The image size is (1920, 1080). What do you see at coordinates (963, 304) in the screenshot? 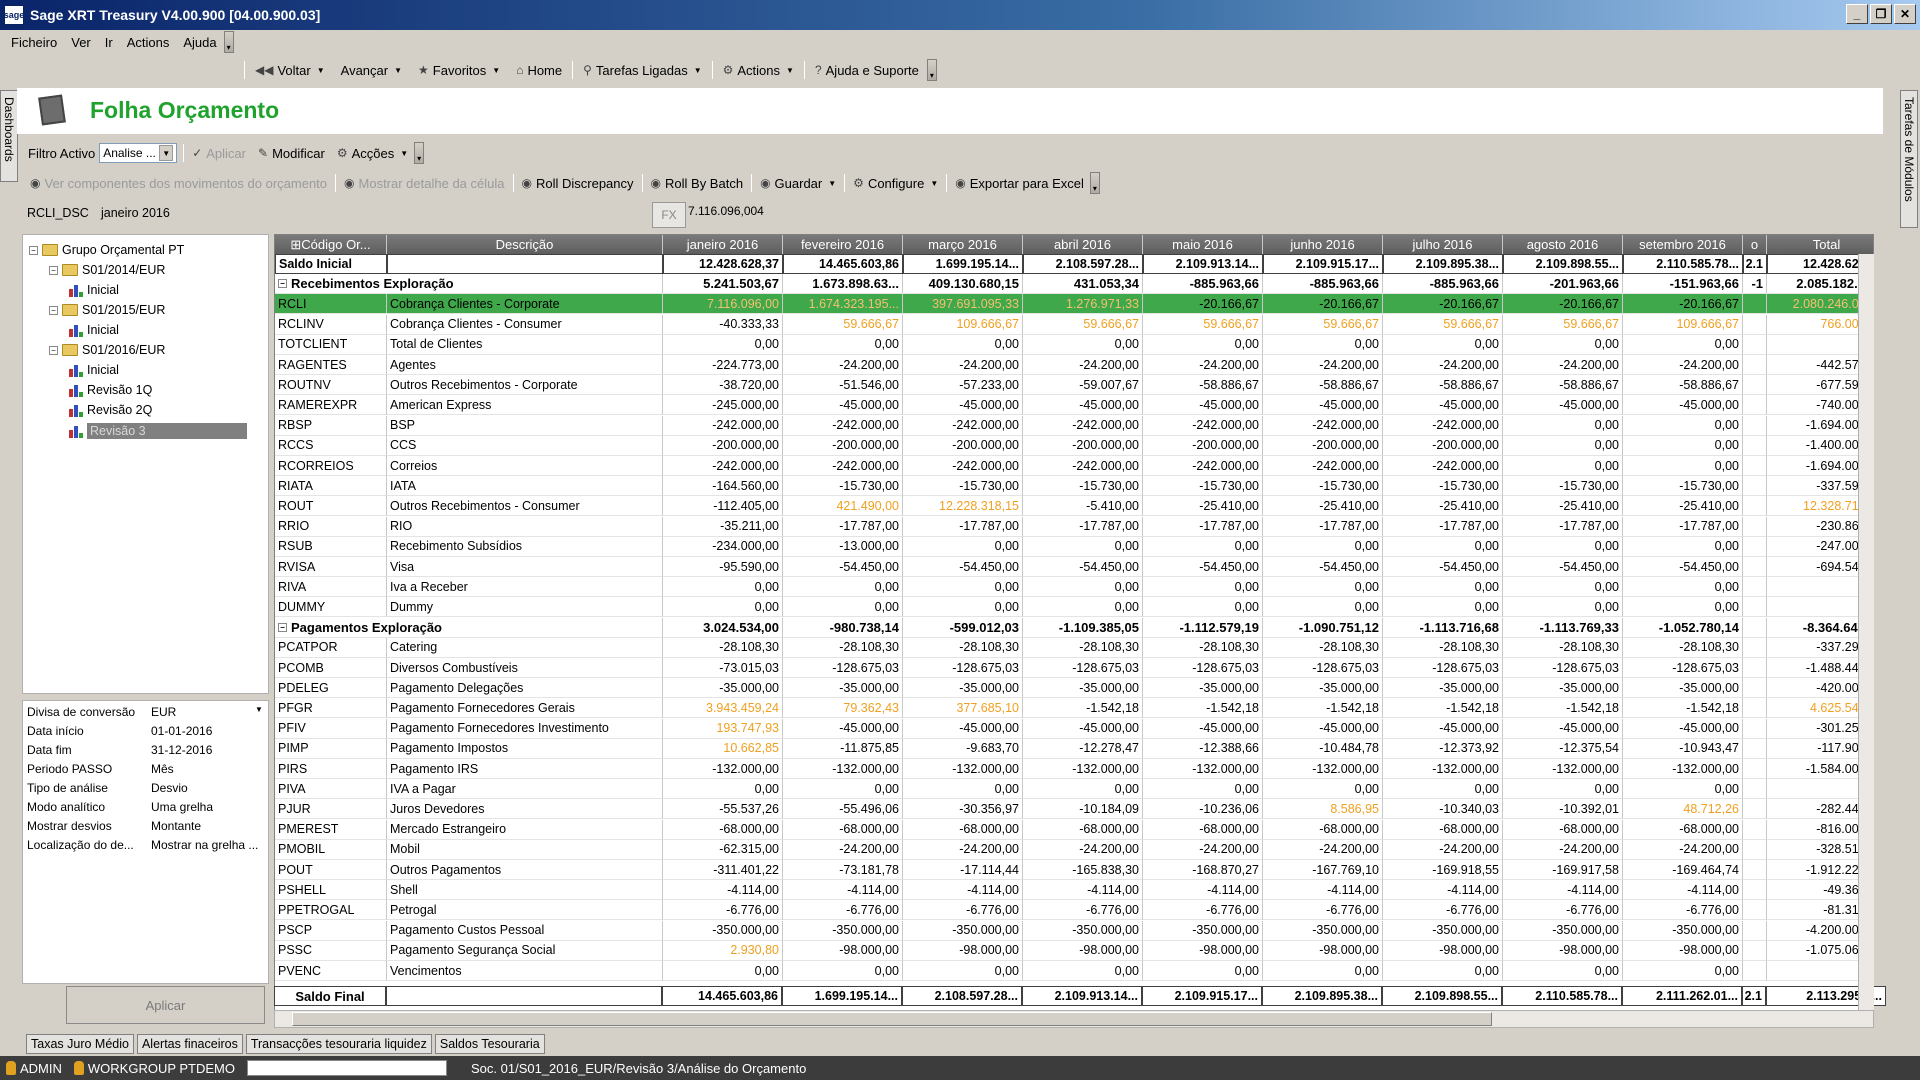
I see `value-cell: 397.691.095,33` at bounding box center [963, 304].